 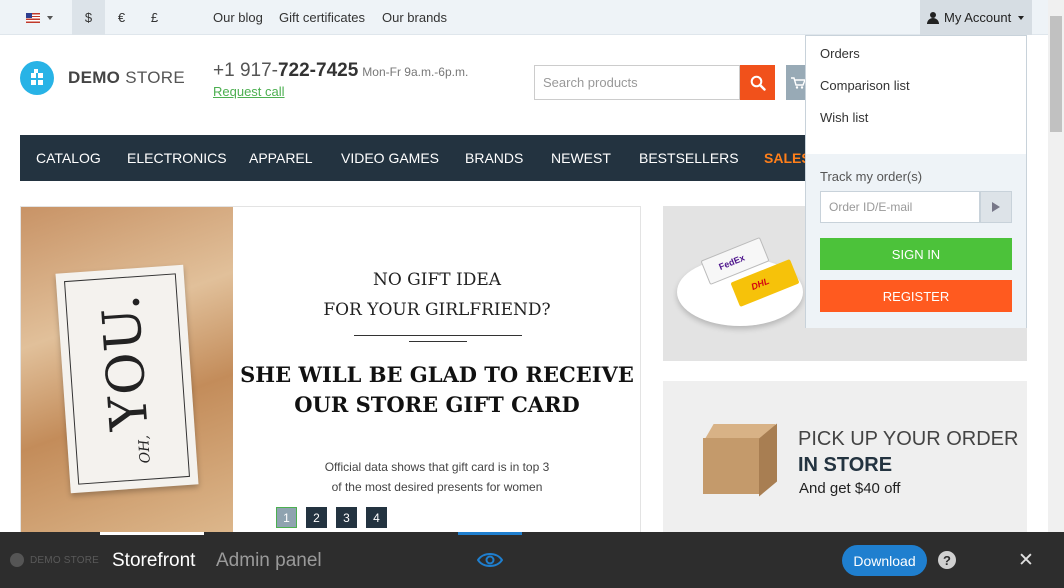 I want to click on language-selector, so click(x=45, y=17).